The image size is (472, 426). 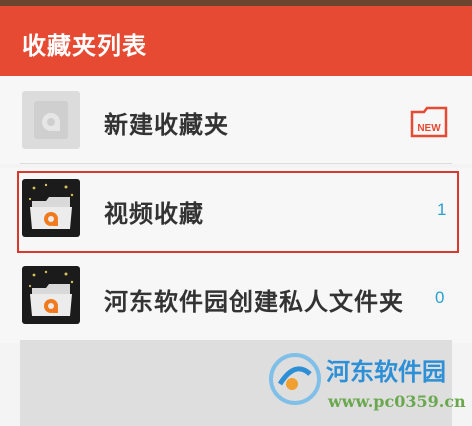 What do you see at coordinates (84, 46) in the screenshot?
I see `page-title: 收藏夹列表` at bounding box center [84, 46].